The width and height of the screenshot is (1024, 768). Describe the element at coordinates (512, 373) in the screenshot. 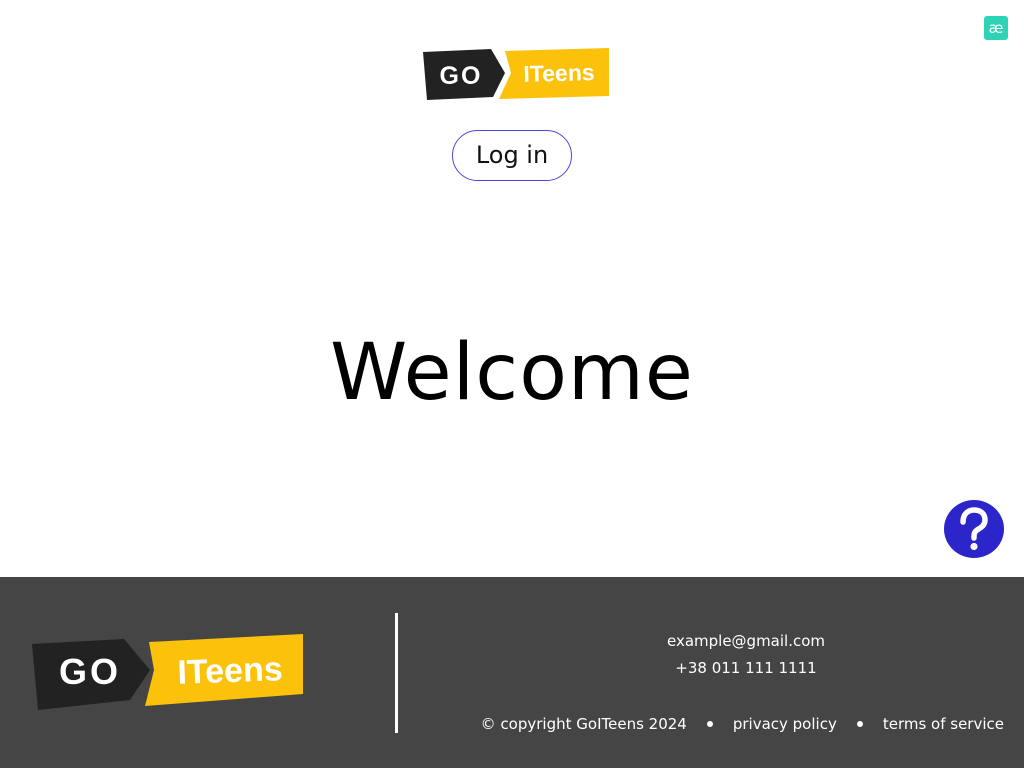

I see `welcome-title: Welcome` at that location.